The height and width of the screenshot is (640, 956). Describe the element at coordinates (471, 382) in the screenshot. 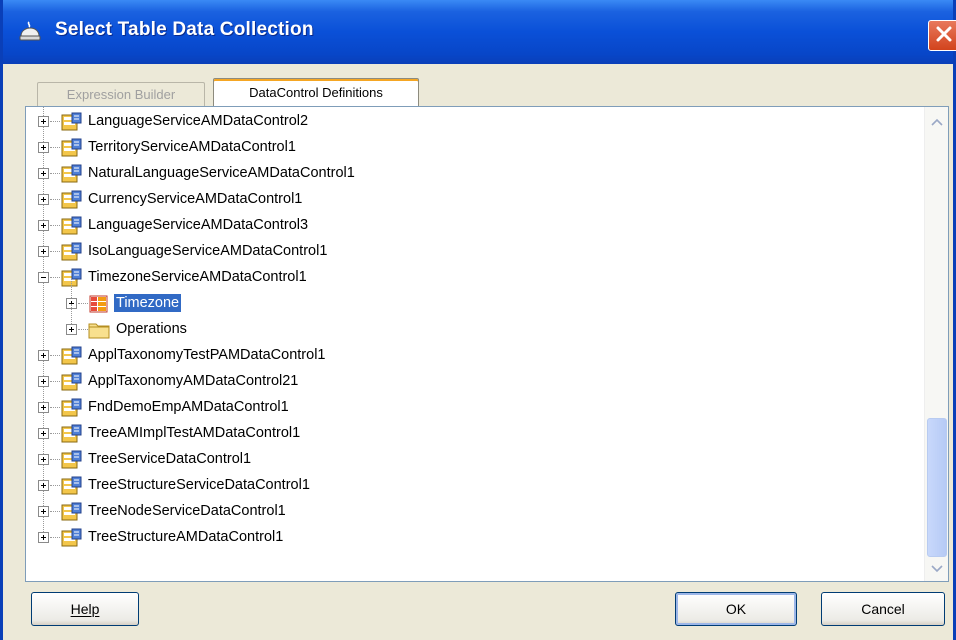

I see `tree-item: ApplTaxonomyAMDataControl21` at that location.